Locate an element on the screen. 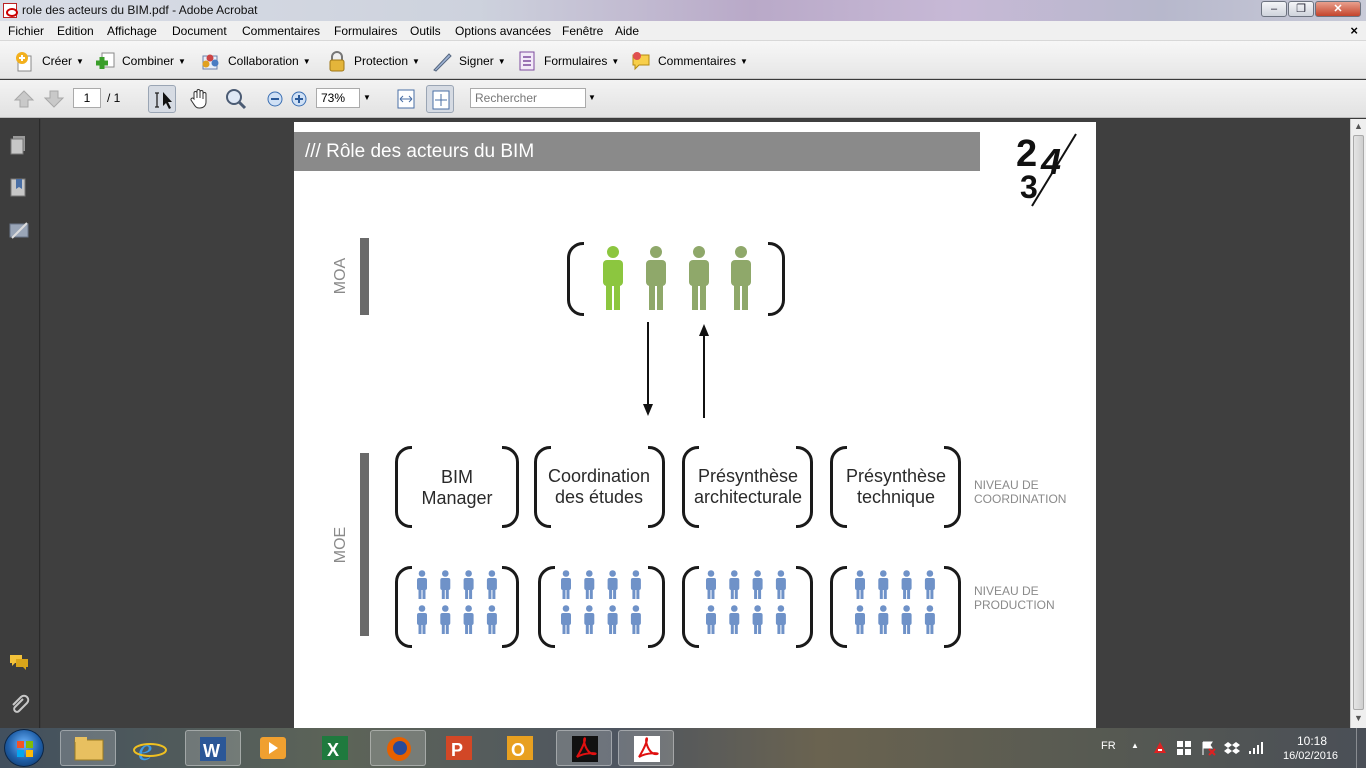 Image resolution: width=1366 pixels, height=768 pixels. taskbar-acrobat-reader is located at coordinates (646, 748).